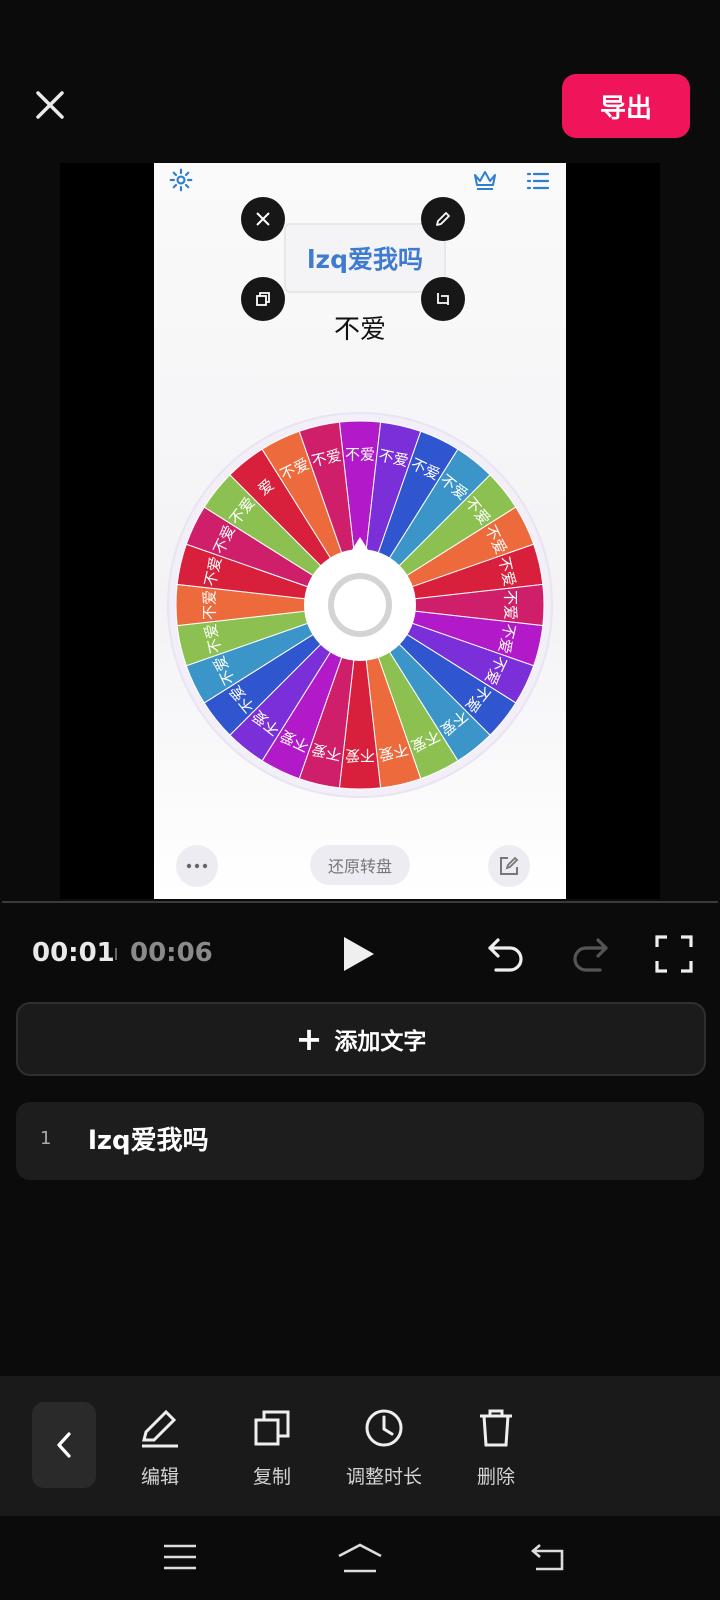 The width and height of the screenshot is (720, 1600). I want to click on clock-icon, so click(384, 1428).